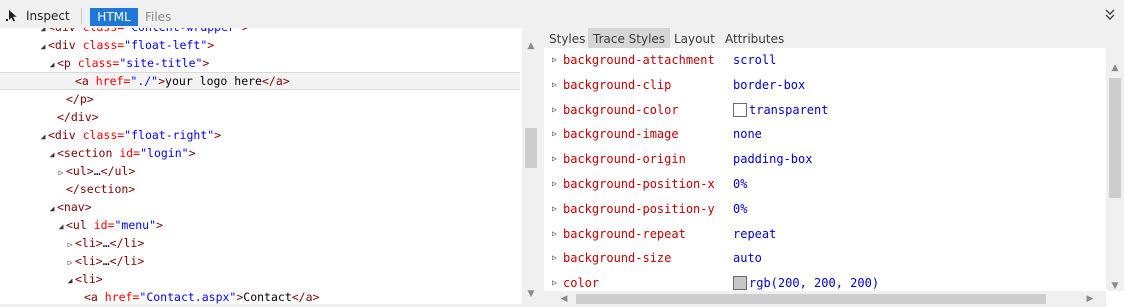 The height and width of the screenshot is (307, 1124). What do you see at coordinates (694, 38) in the screenshot?
I see `tab-layout: Layout` at bounding box center [694, 38].